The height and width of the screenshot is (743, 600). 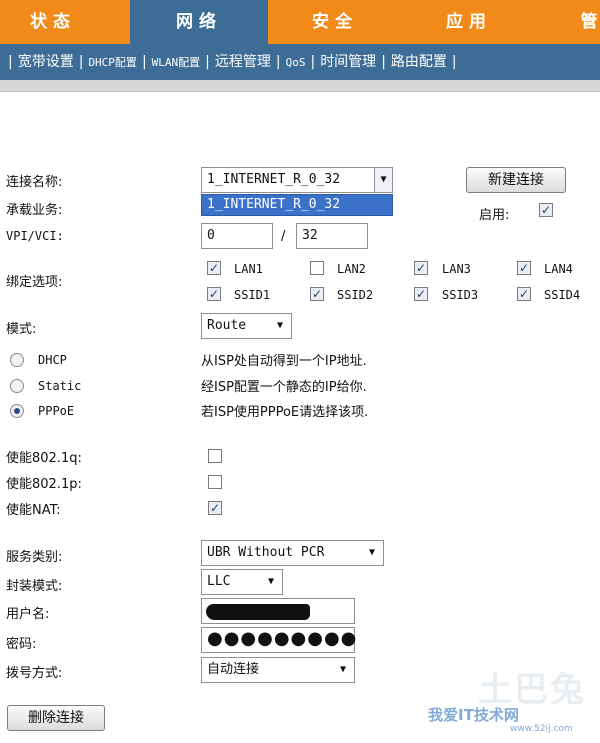 What do you see at coordinates (214, 294) in the screenshot?
I see `ssid1-checkbox: ✓` at bounding box center [214, 294].